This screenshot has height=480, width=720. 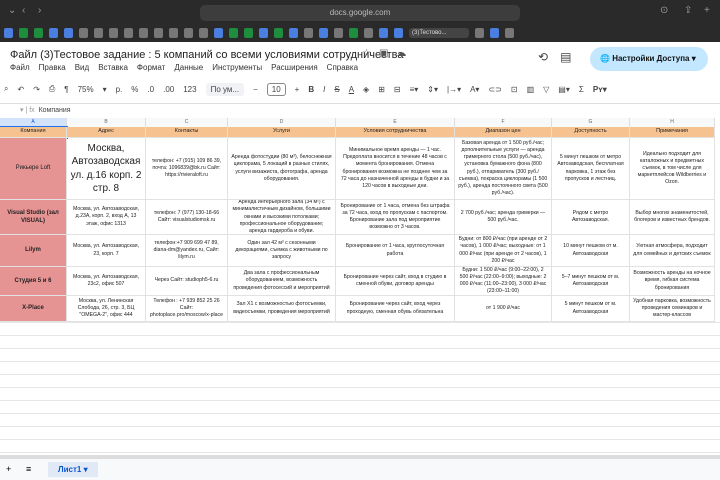 What do you see at coordinates (324, 89) in the screenshot?
I see `italic-icon: I` at bounding box center [324, 89].